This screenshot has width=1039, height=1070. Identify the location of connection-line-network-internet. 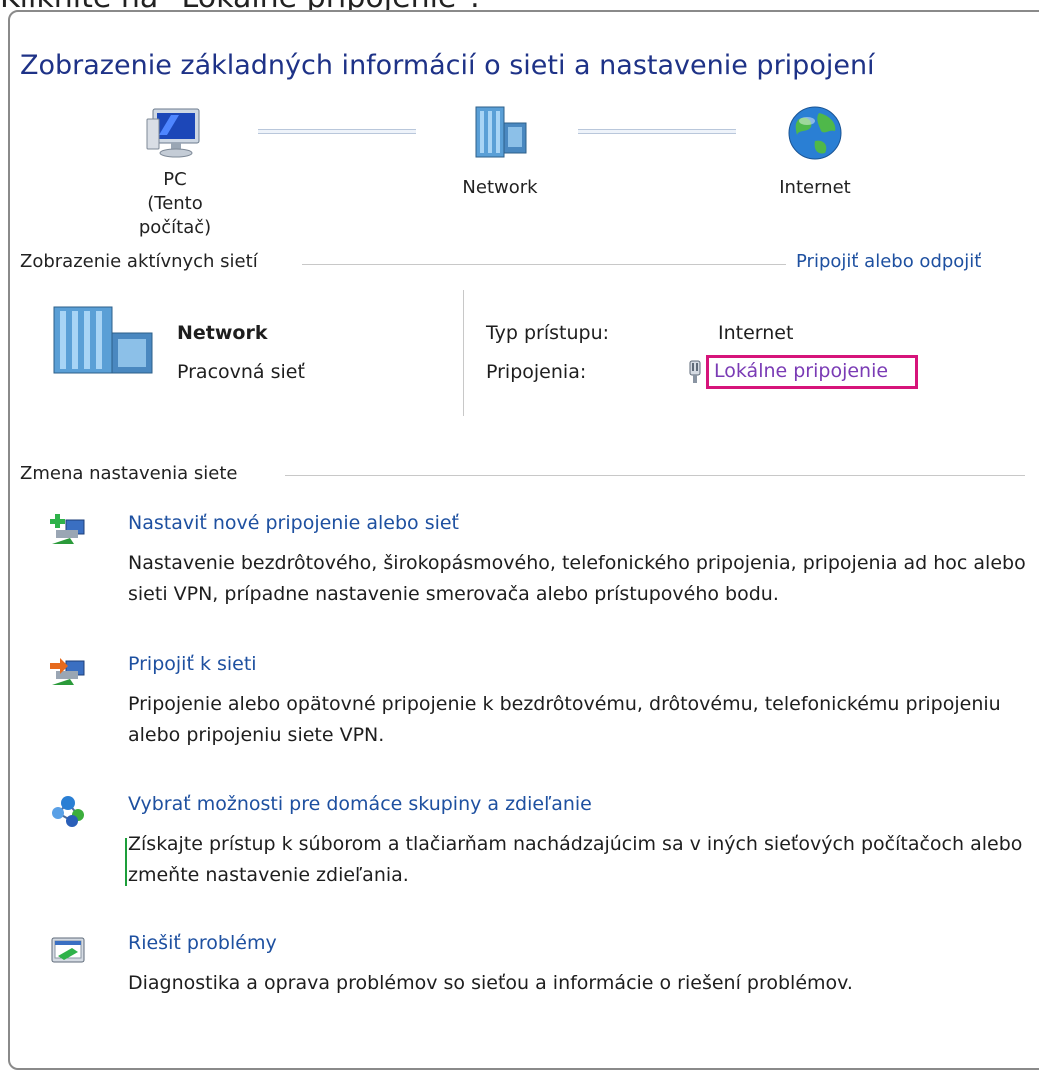
(657, 131).